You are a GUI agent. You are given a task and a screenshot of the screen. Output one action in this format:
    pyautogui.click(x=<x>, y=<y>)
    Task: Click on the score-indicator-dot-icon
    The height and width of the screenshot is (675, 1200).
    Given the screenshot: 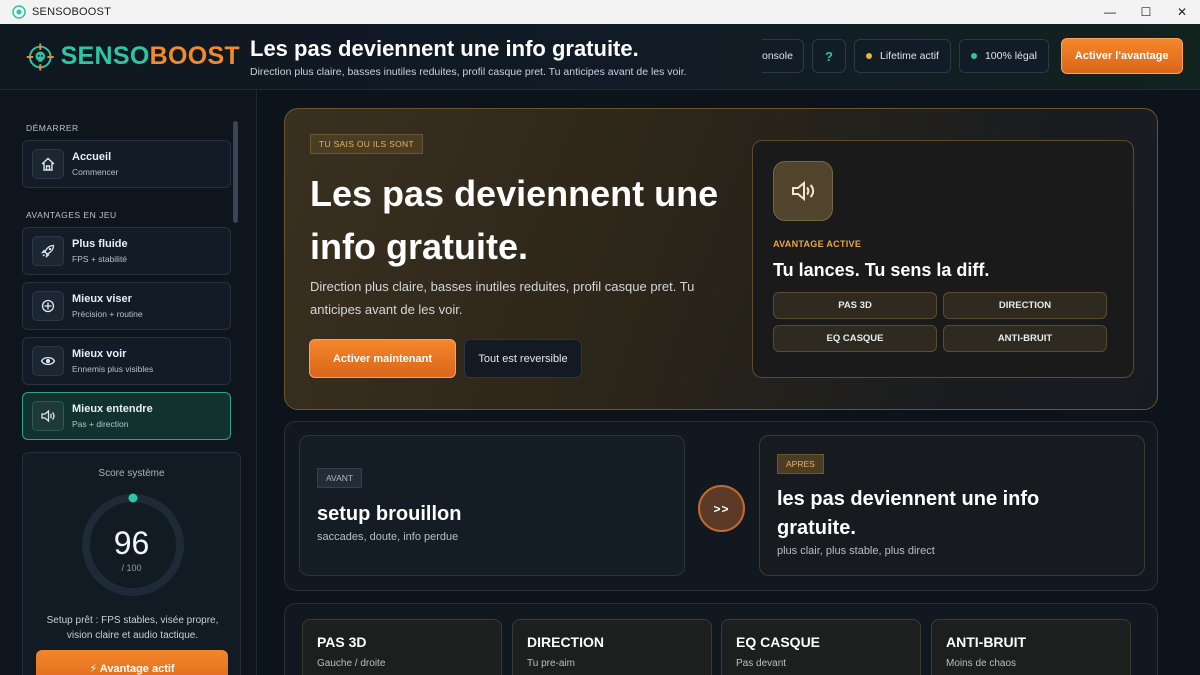 What is the action you would take?
    pyautogui.click(x=133, y=498)
    